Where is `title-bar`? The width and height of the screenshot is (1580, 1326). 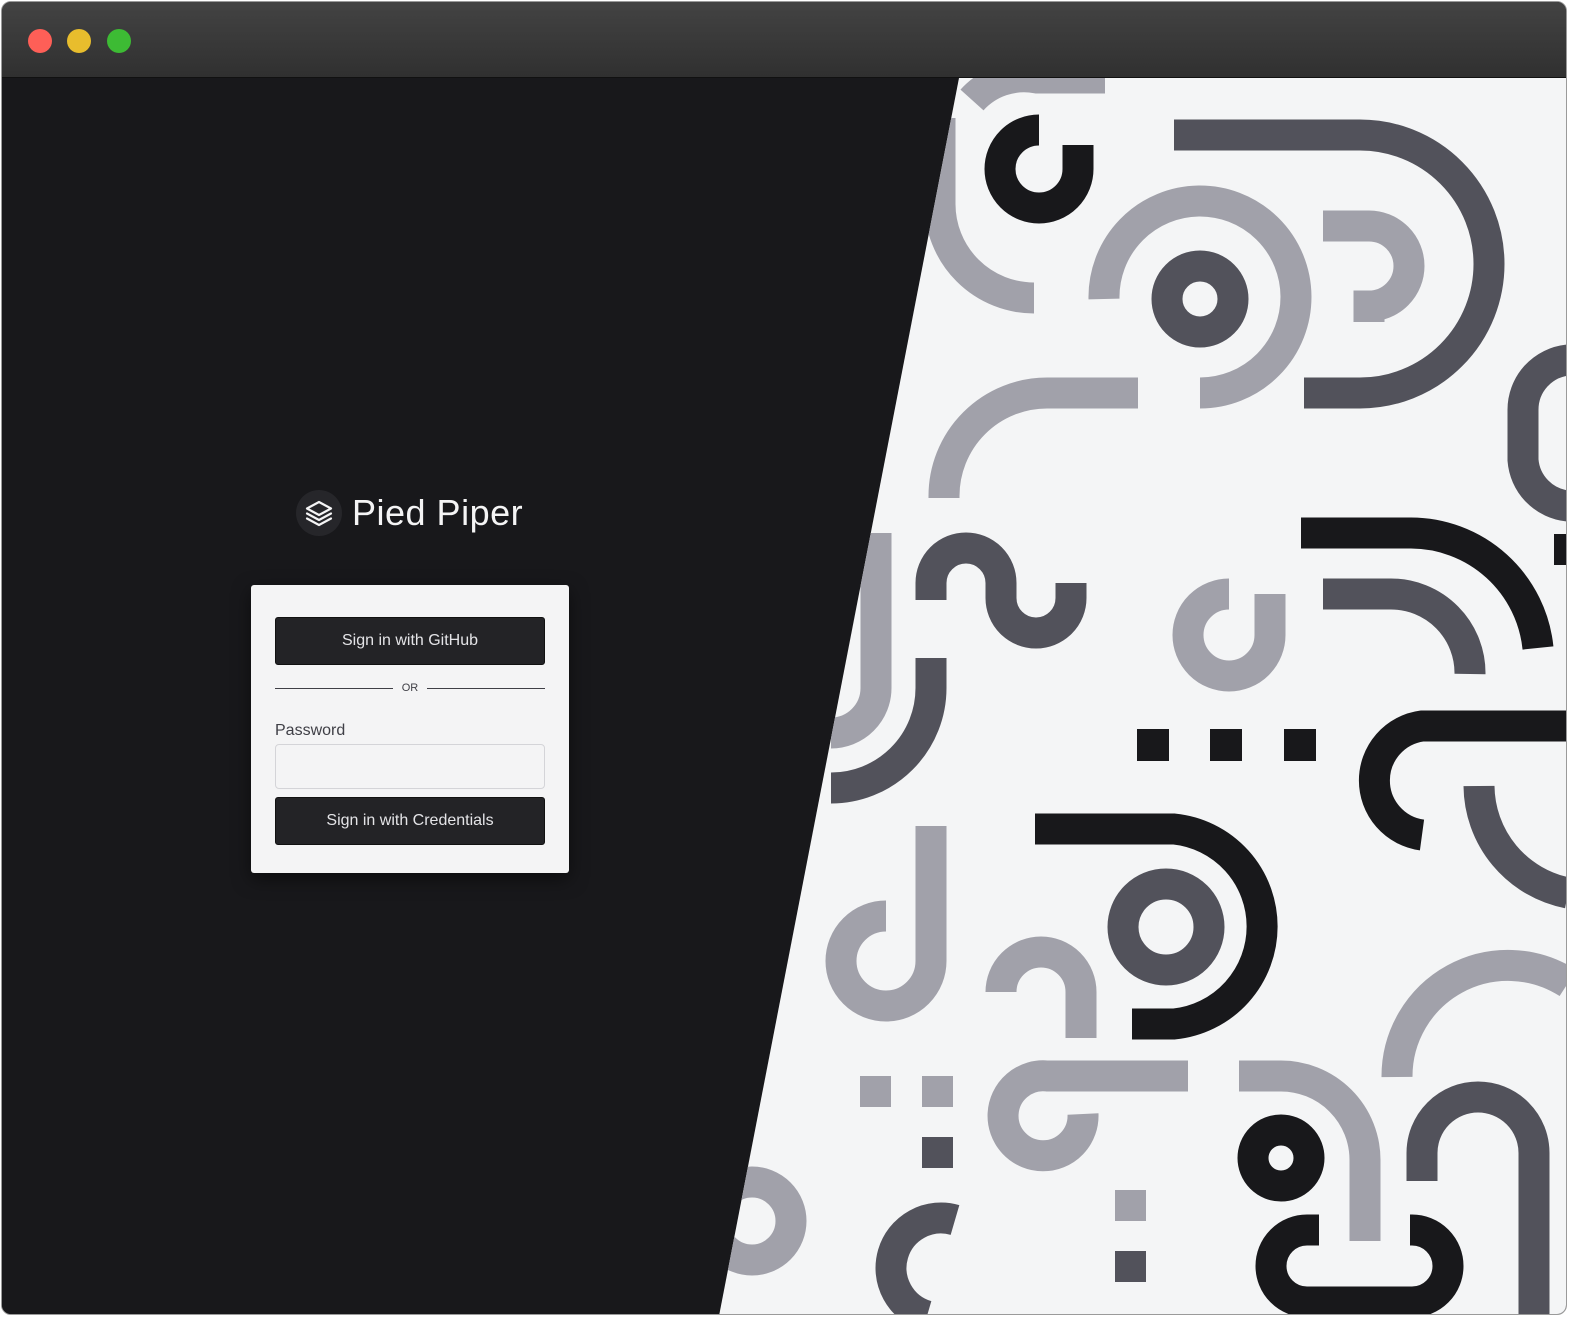 title-bar is located at coordinates (784, 40).